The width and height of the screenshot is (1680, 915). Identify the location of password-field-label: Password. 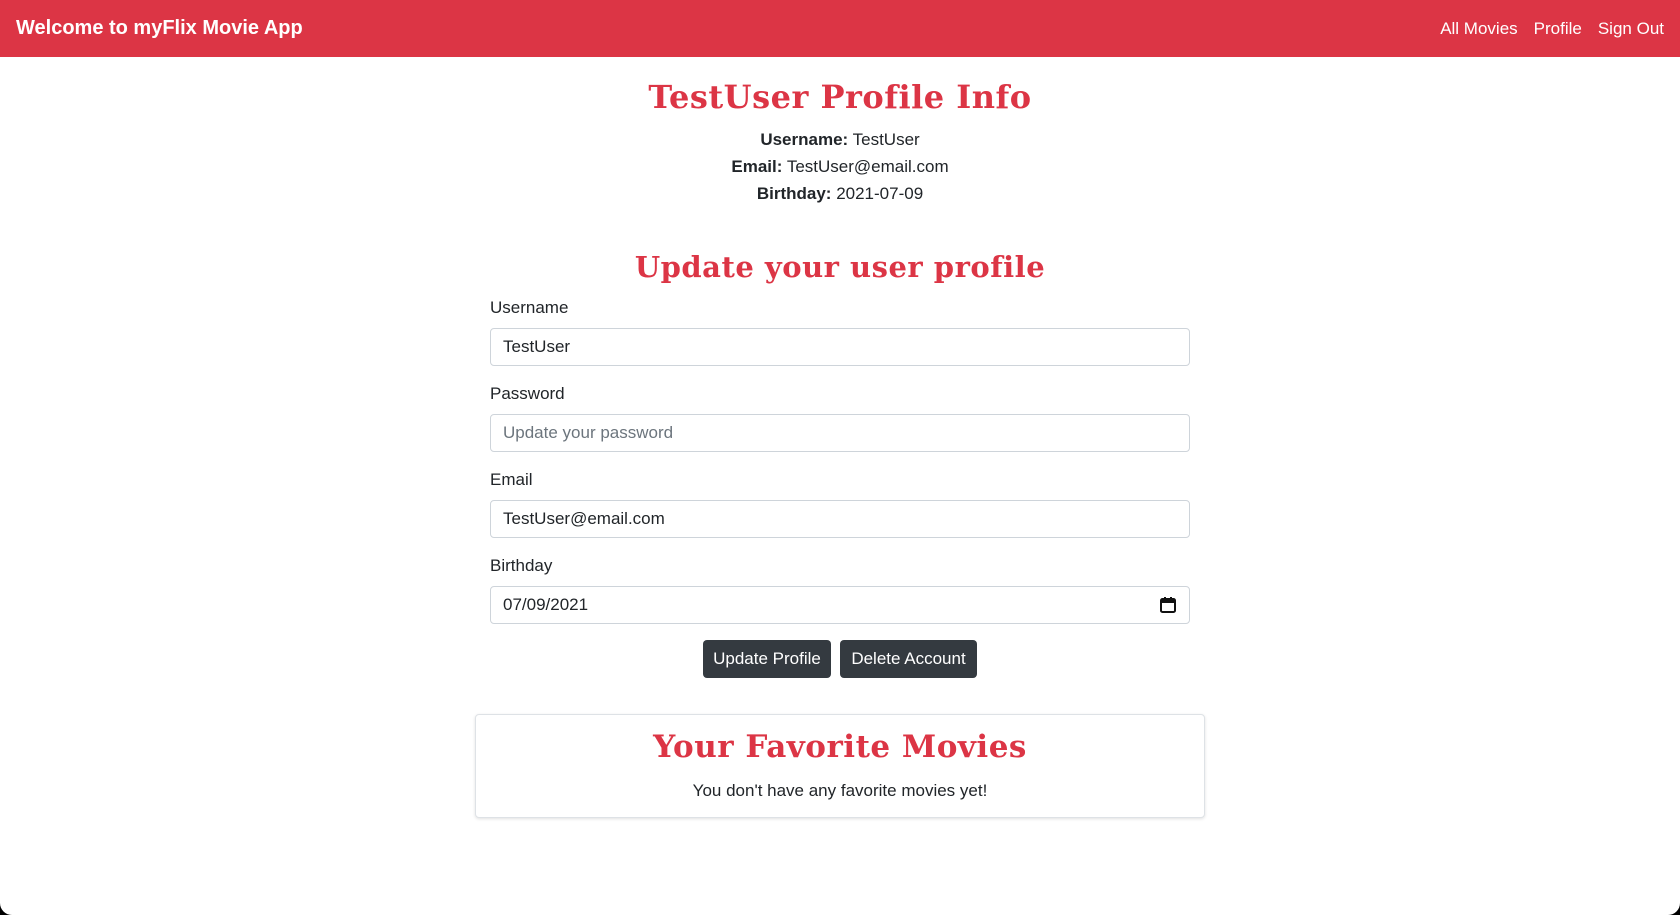
(527, 393).